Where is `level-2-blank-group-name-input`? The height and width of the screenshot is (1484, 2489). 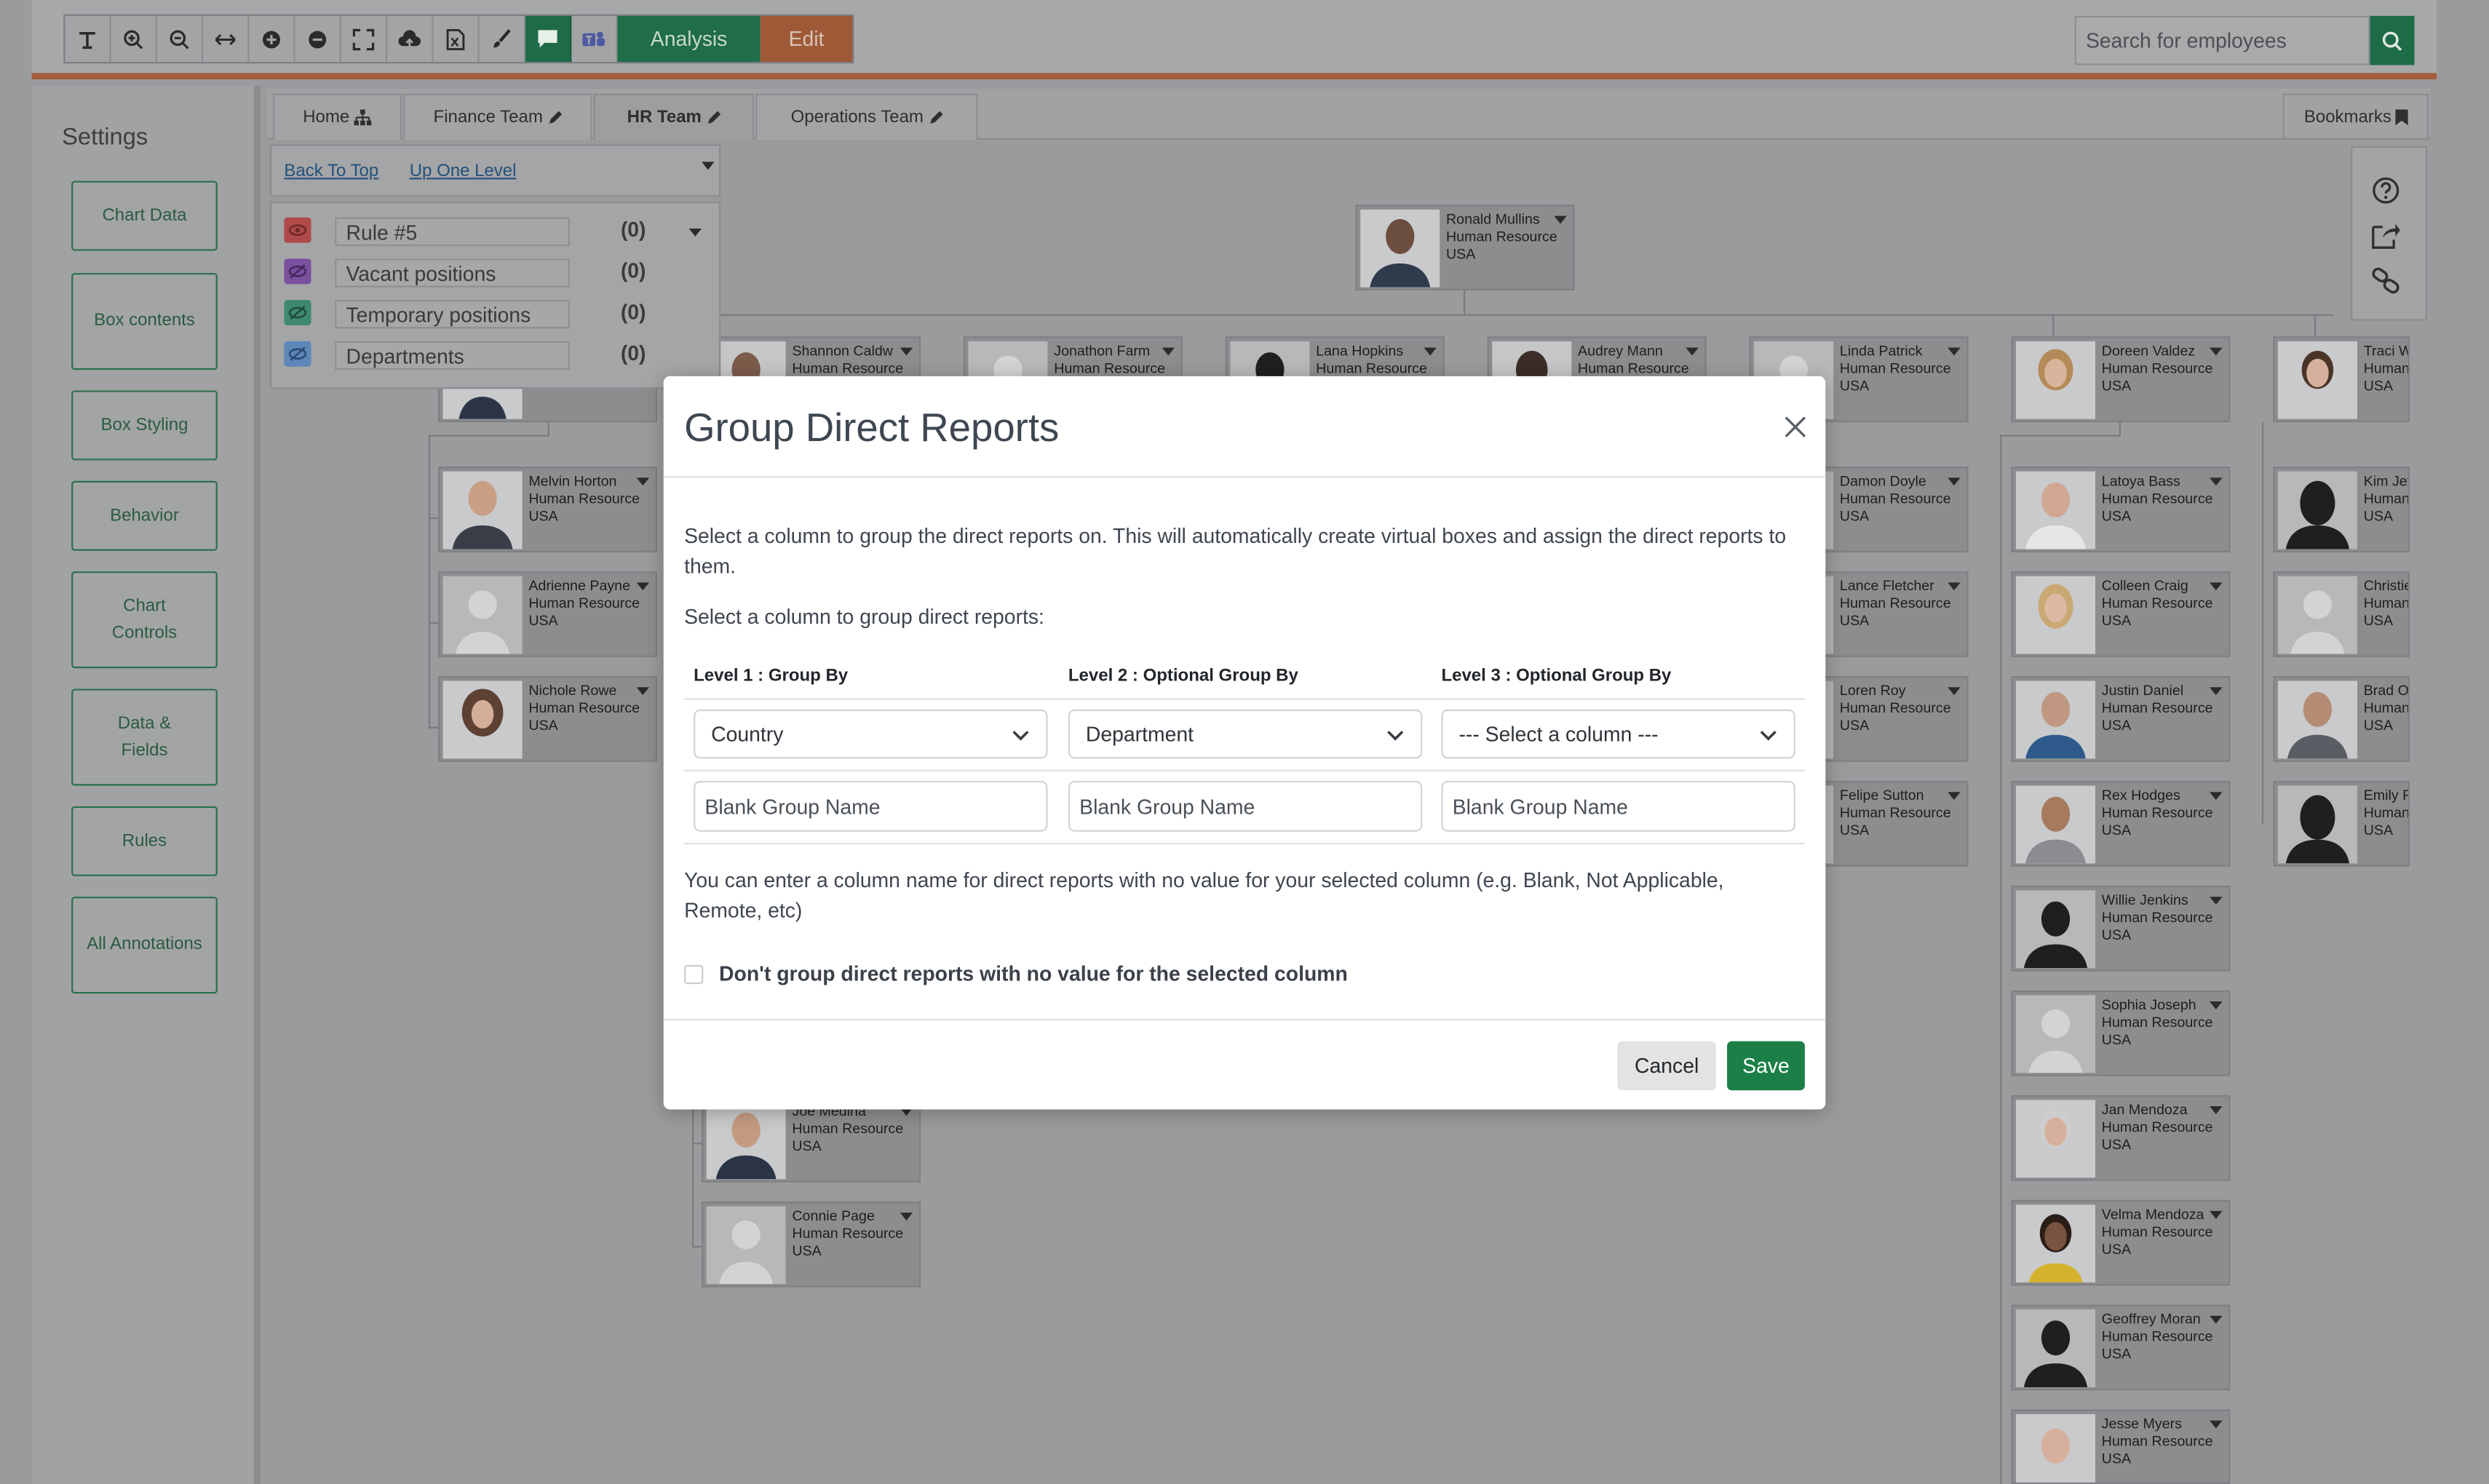 level-2-blank-group-name-input is located at coordinates (1245, 806).